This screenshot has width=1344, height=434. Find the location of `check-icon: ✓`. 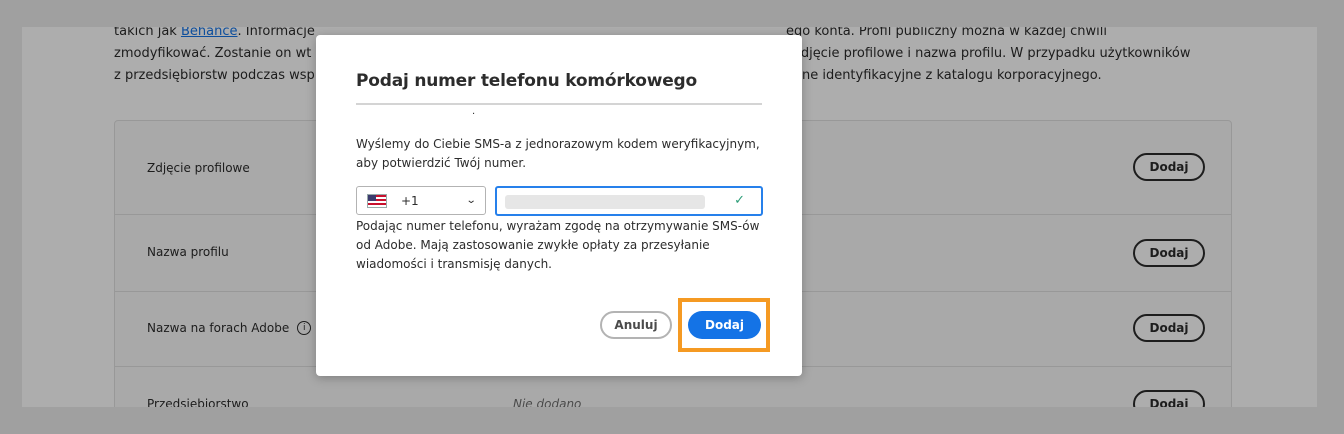

check-icon: ✓ is located at coordinates (739, 200).